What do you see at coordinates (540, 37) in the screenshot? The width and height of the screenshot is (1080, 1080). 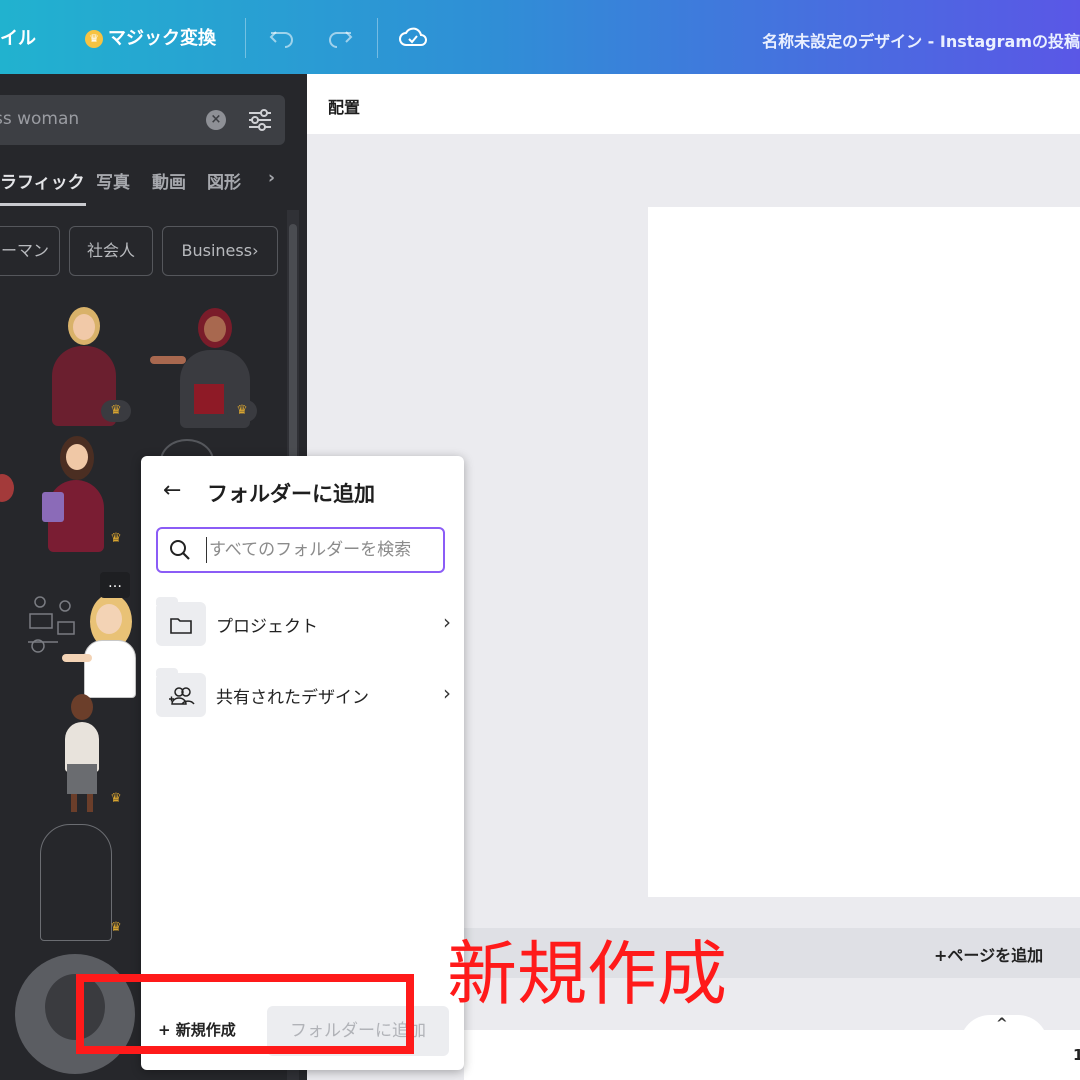 I see `top-bar: イル ♛ マジック変換 名称未設定のデザイン - Instagramの投稿` at bounding box center [540, 37].